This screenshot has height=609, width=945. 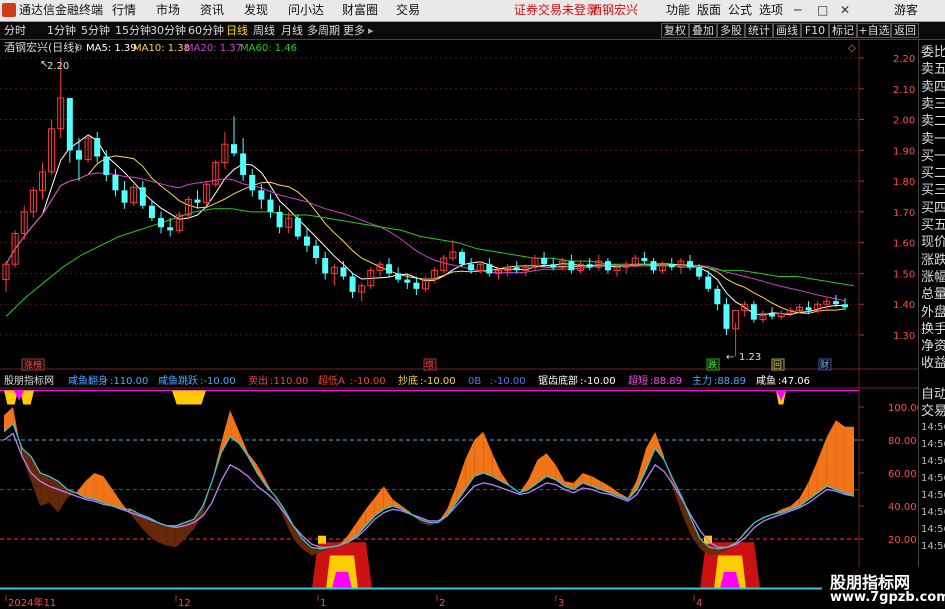 I want to click on close-button: ✕, so click(x=845, y=10).